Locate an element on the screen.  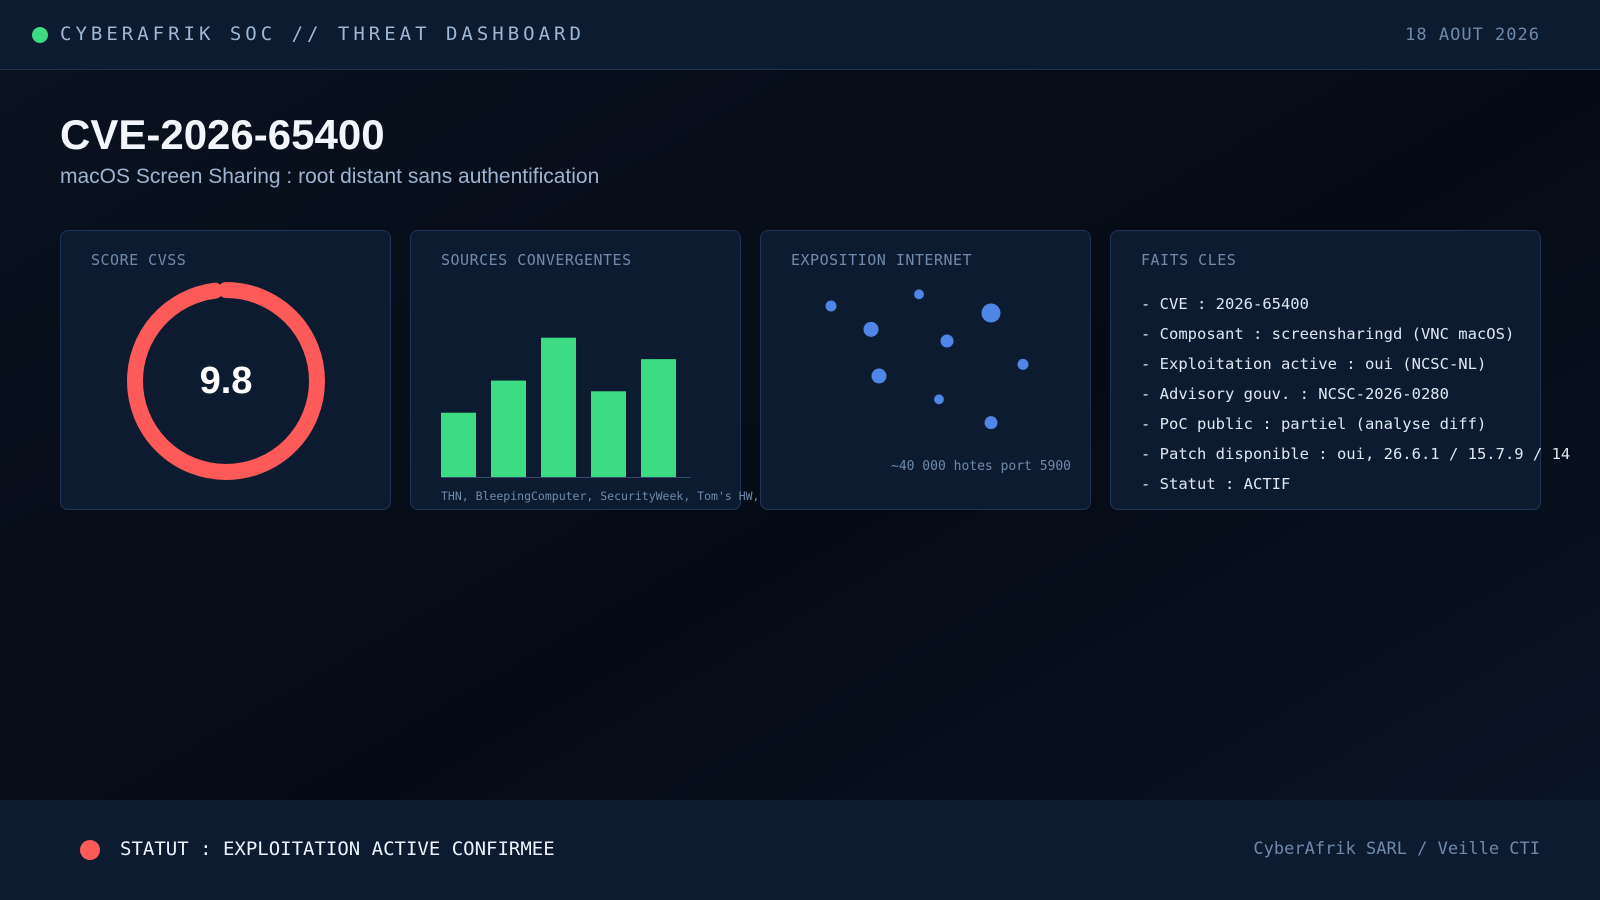
exposure-caption: ~40 000 hotes port 5900 is located at coordinates (981, 466).